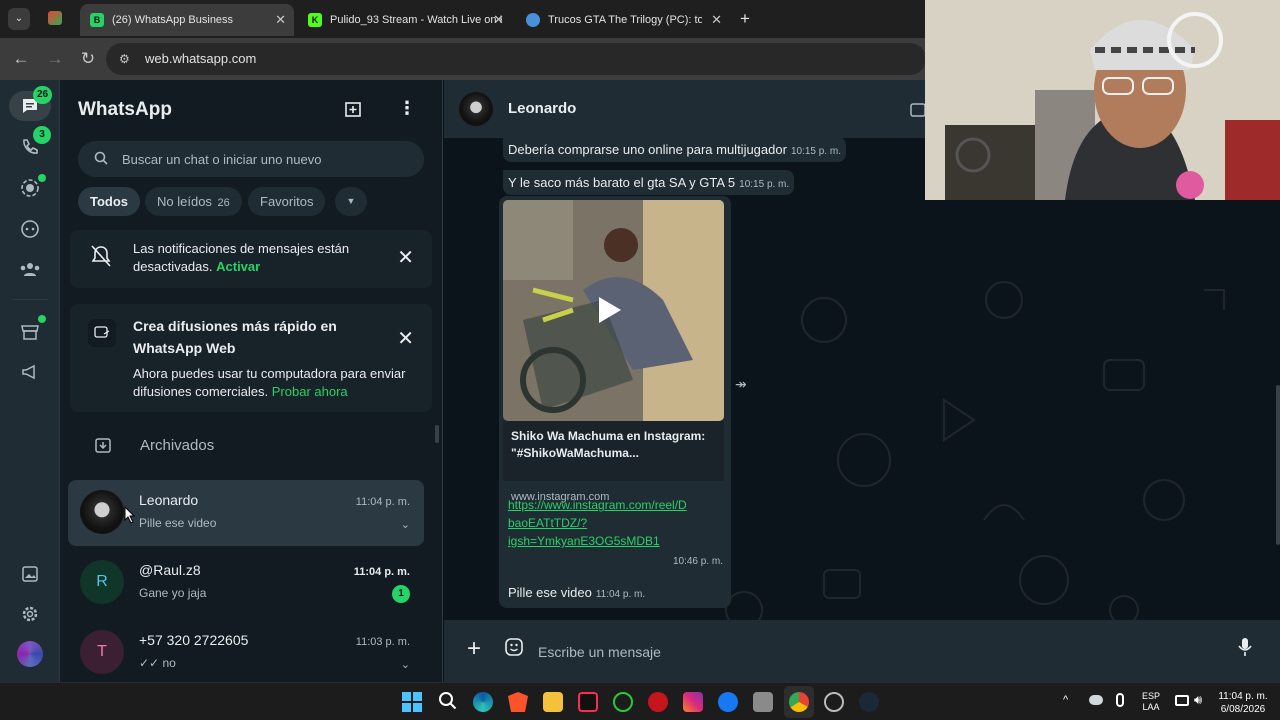 This screenshot has height=720, width=1280. I want to click on chat-preview: ✓✓ no, so click(157, 663).